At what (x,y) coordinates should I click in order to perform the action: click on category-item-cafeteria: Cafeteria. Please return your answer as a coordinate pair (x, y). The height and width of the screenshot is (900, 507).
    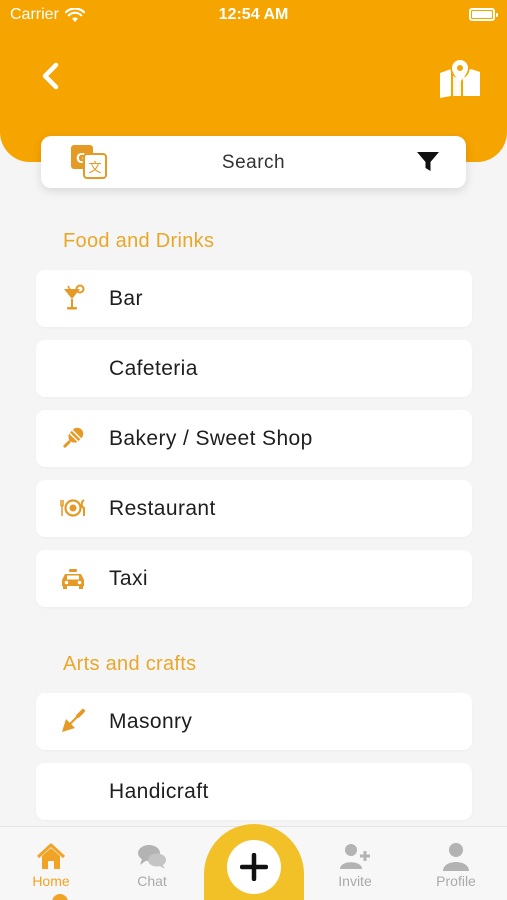
    Looking at the image, I should click on (254, 368).